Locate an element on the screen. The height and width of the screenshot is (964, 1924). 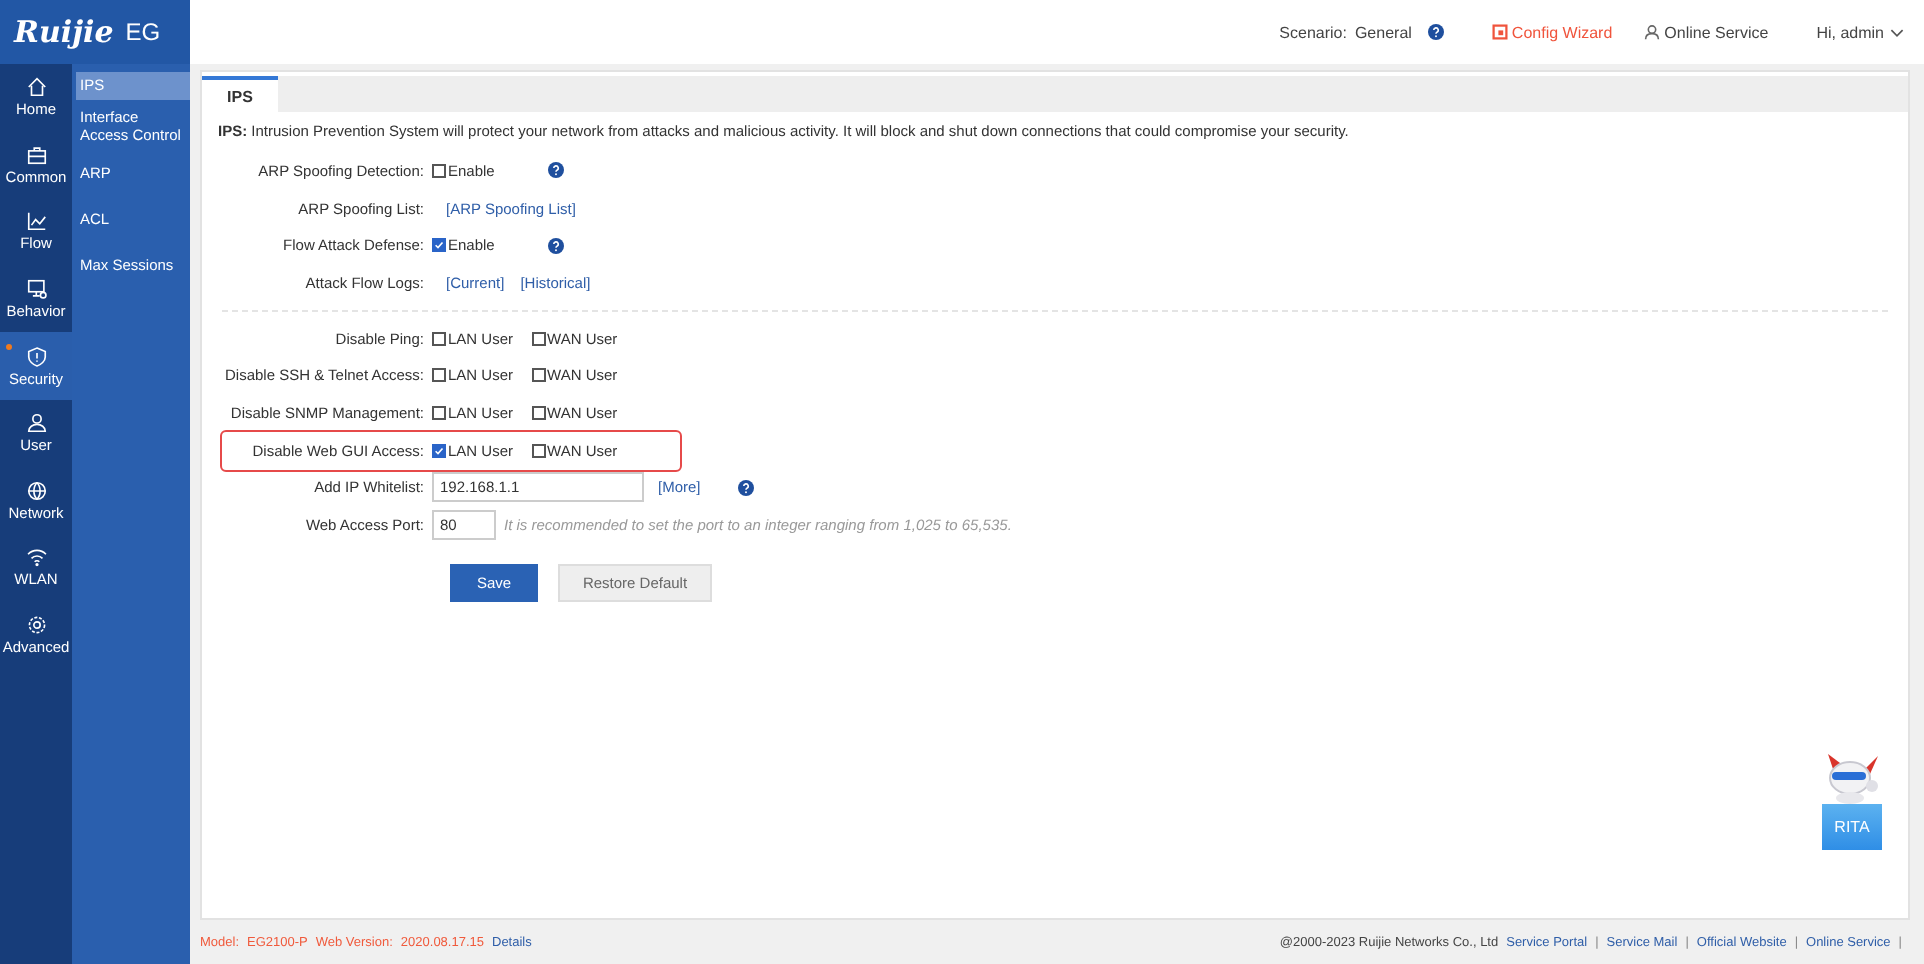
config-wizard-link: Config Wizard is located at coordinates (1552, 32).